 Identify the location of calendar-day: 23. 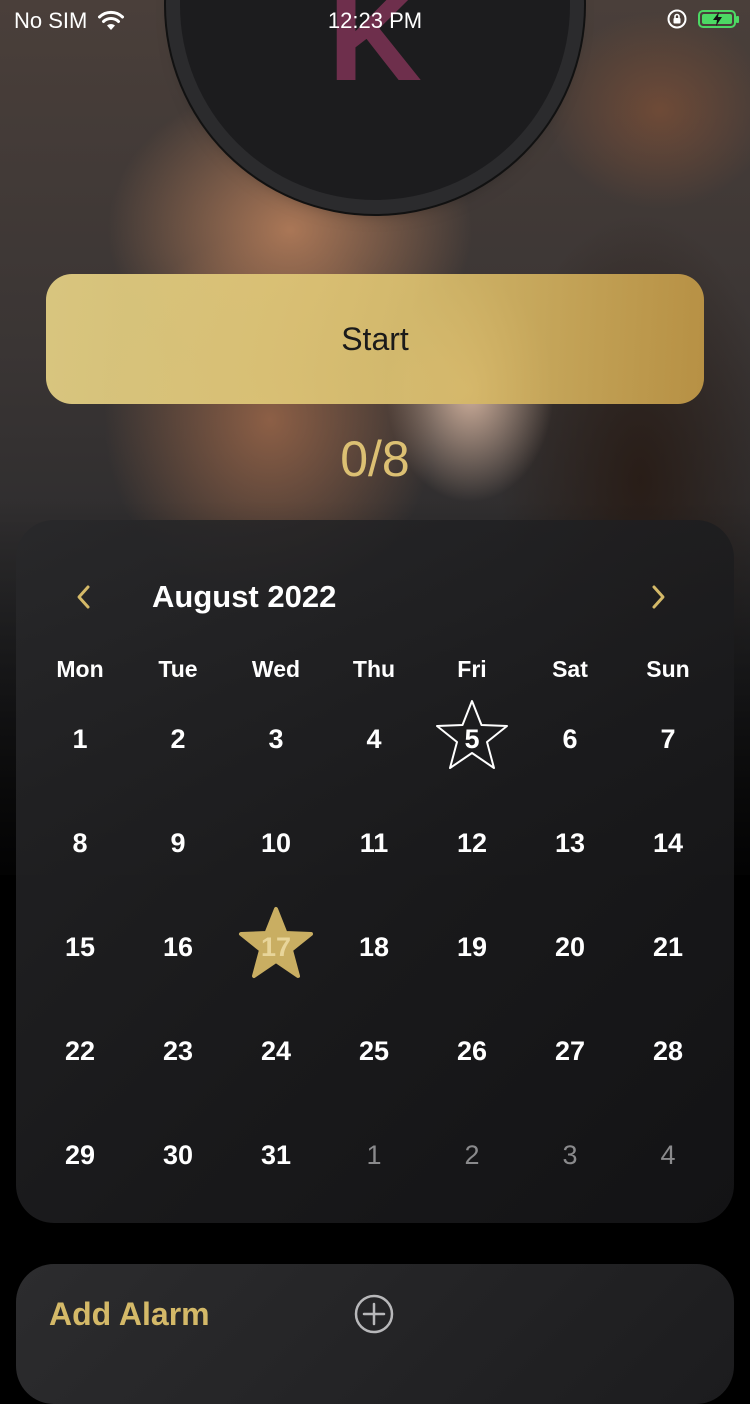
(178, 1051).